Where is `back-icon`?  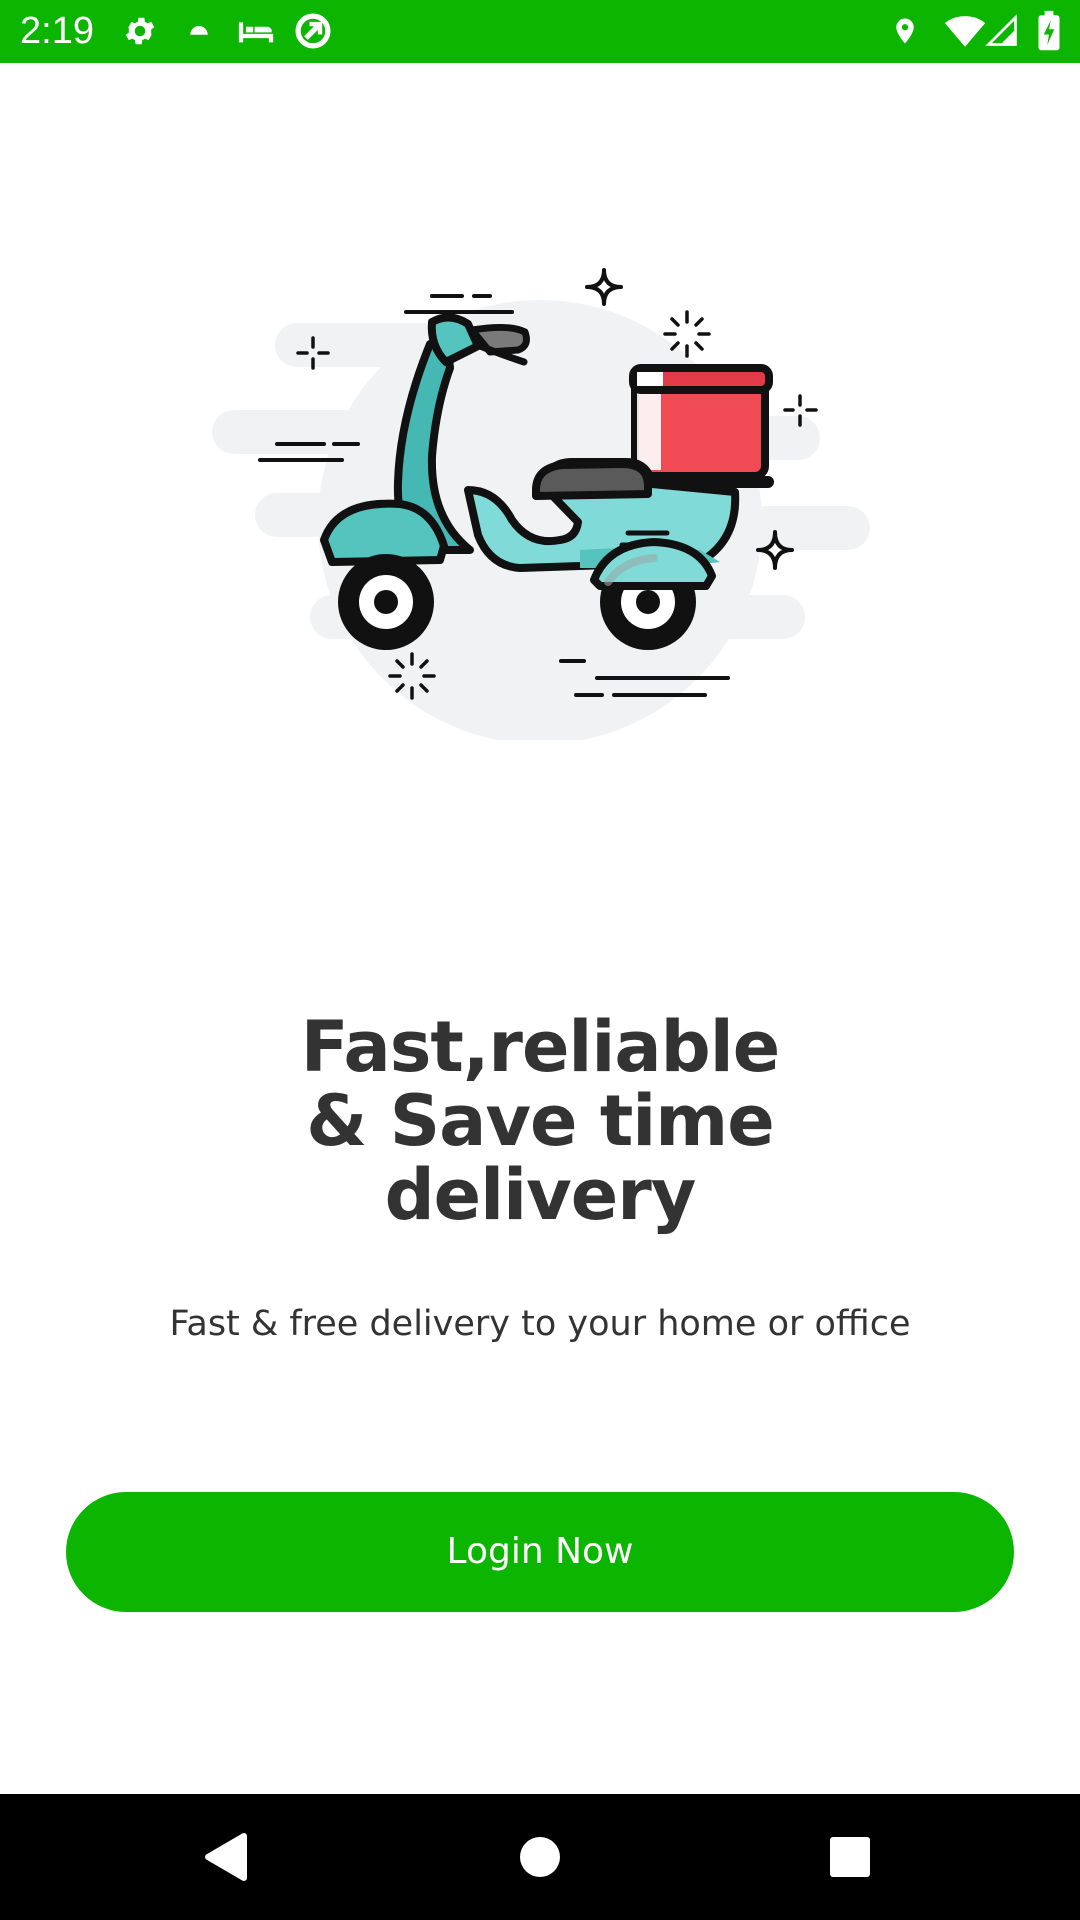
back-icon is located at coordinates (227, 1857).